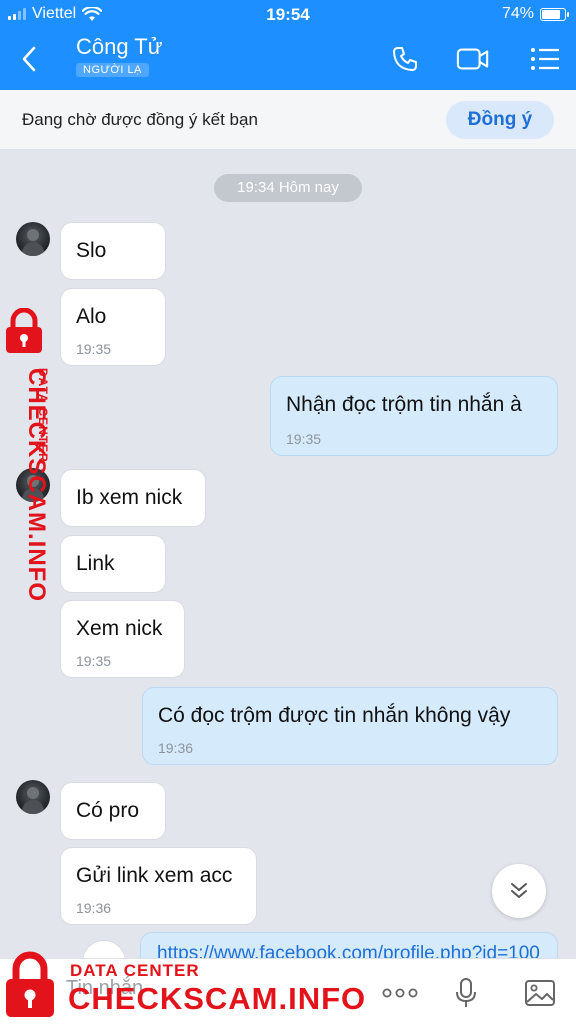  I want to click on voice-record-button, so click(466, 993).